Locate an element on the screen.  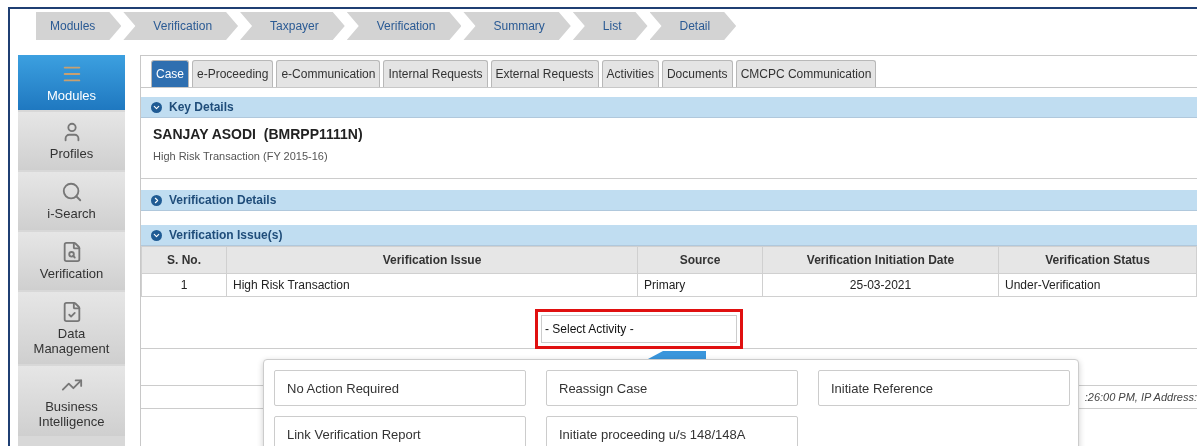
case-subtitle: High Risk Transaction (FY 2015-16) is located at coordinates (241, 156).